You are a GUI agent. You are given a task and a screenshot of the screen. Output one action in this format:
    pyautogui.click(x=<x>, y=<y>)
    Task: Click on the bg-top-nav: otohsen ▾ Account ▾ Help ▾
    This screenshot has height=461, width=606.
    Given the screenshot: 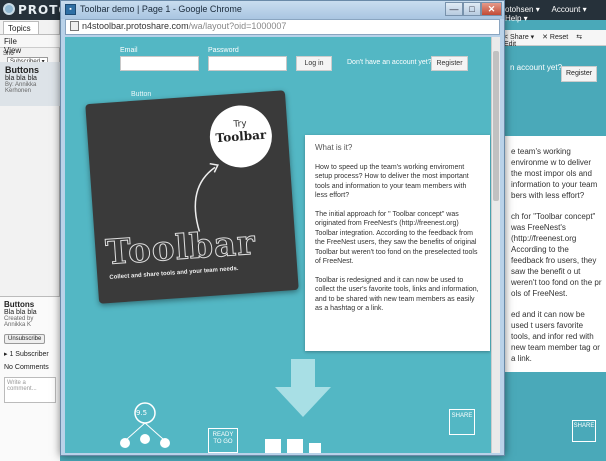 What is the action you would take?
    pyautogui.click(x=555, y=14)
    